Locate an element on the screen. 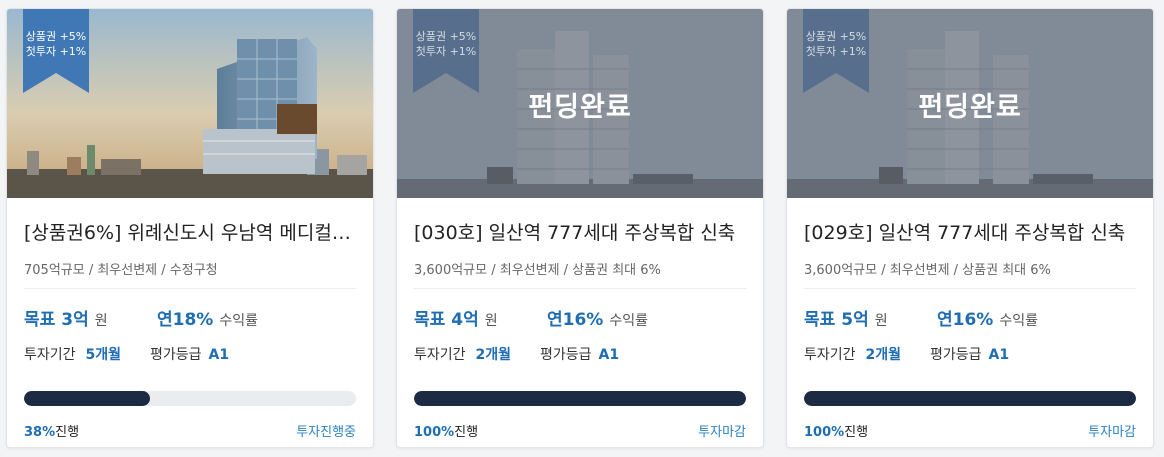  period-value: 5개월 is located at coordinates (103, 355).